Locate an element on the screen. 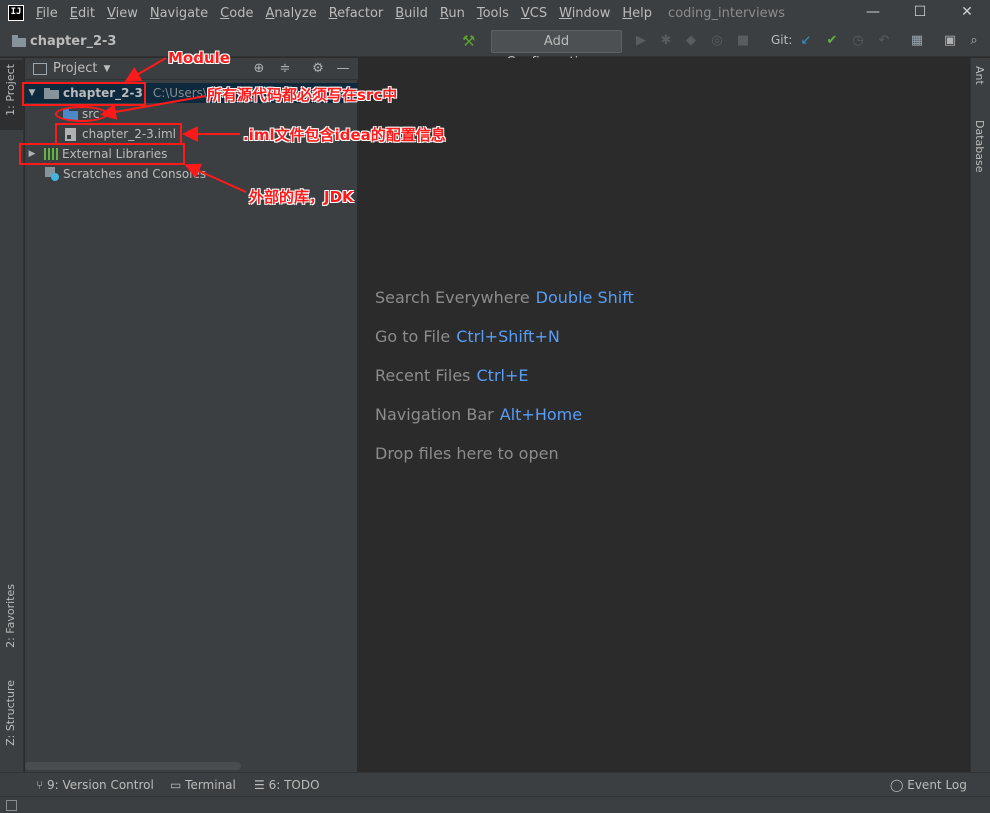  debug-icon: ✱ is located at coordinates (666, 41).